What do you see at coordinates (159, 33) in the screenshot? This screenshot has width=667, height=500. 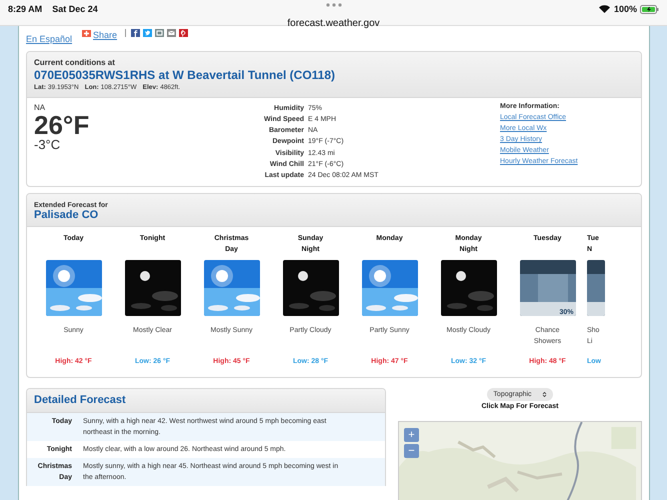 I see `share-icon` at bounding box center [159, 33].